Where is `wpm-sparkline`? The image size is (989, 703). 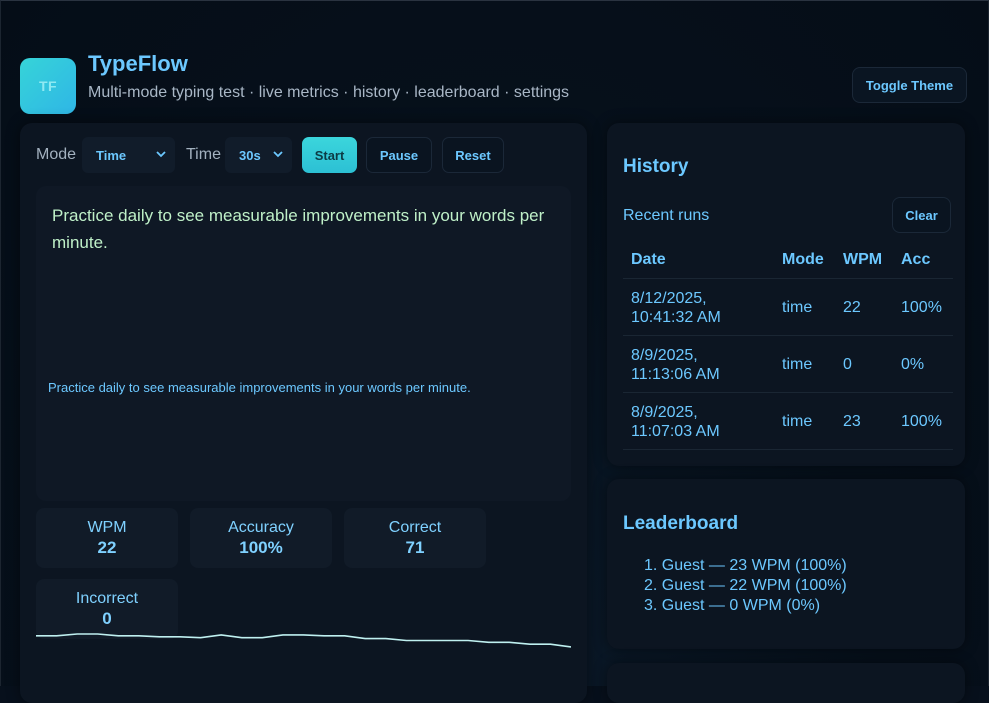 wpm-sparkline is located at coordinates (303, 640).